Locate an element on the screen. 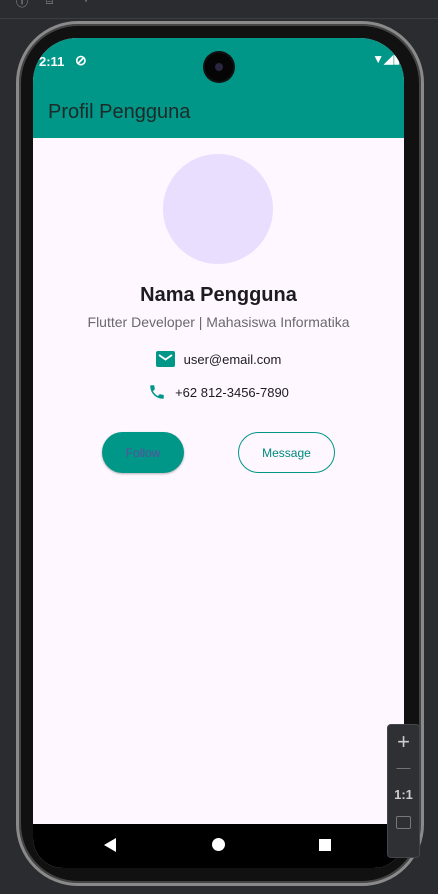 The width and height of the screenshot is (438, 894). phone-row: +62 812-3456-7890 is located at coordinates (218, 392).